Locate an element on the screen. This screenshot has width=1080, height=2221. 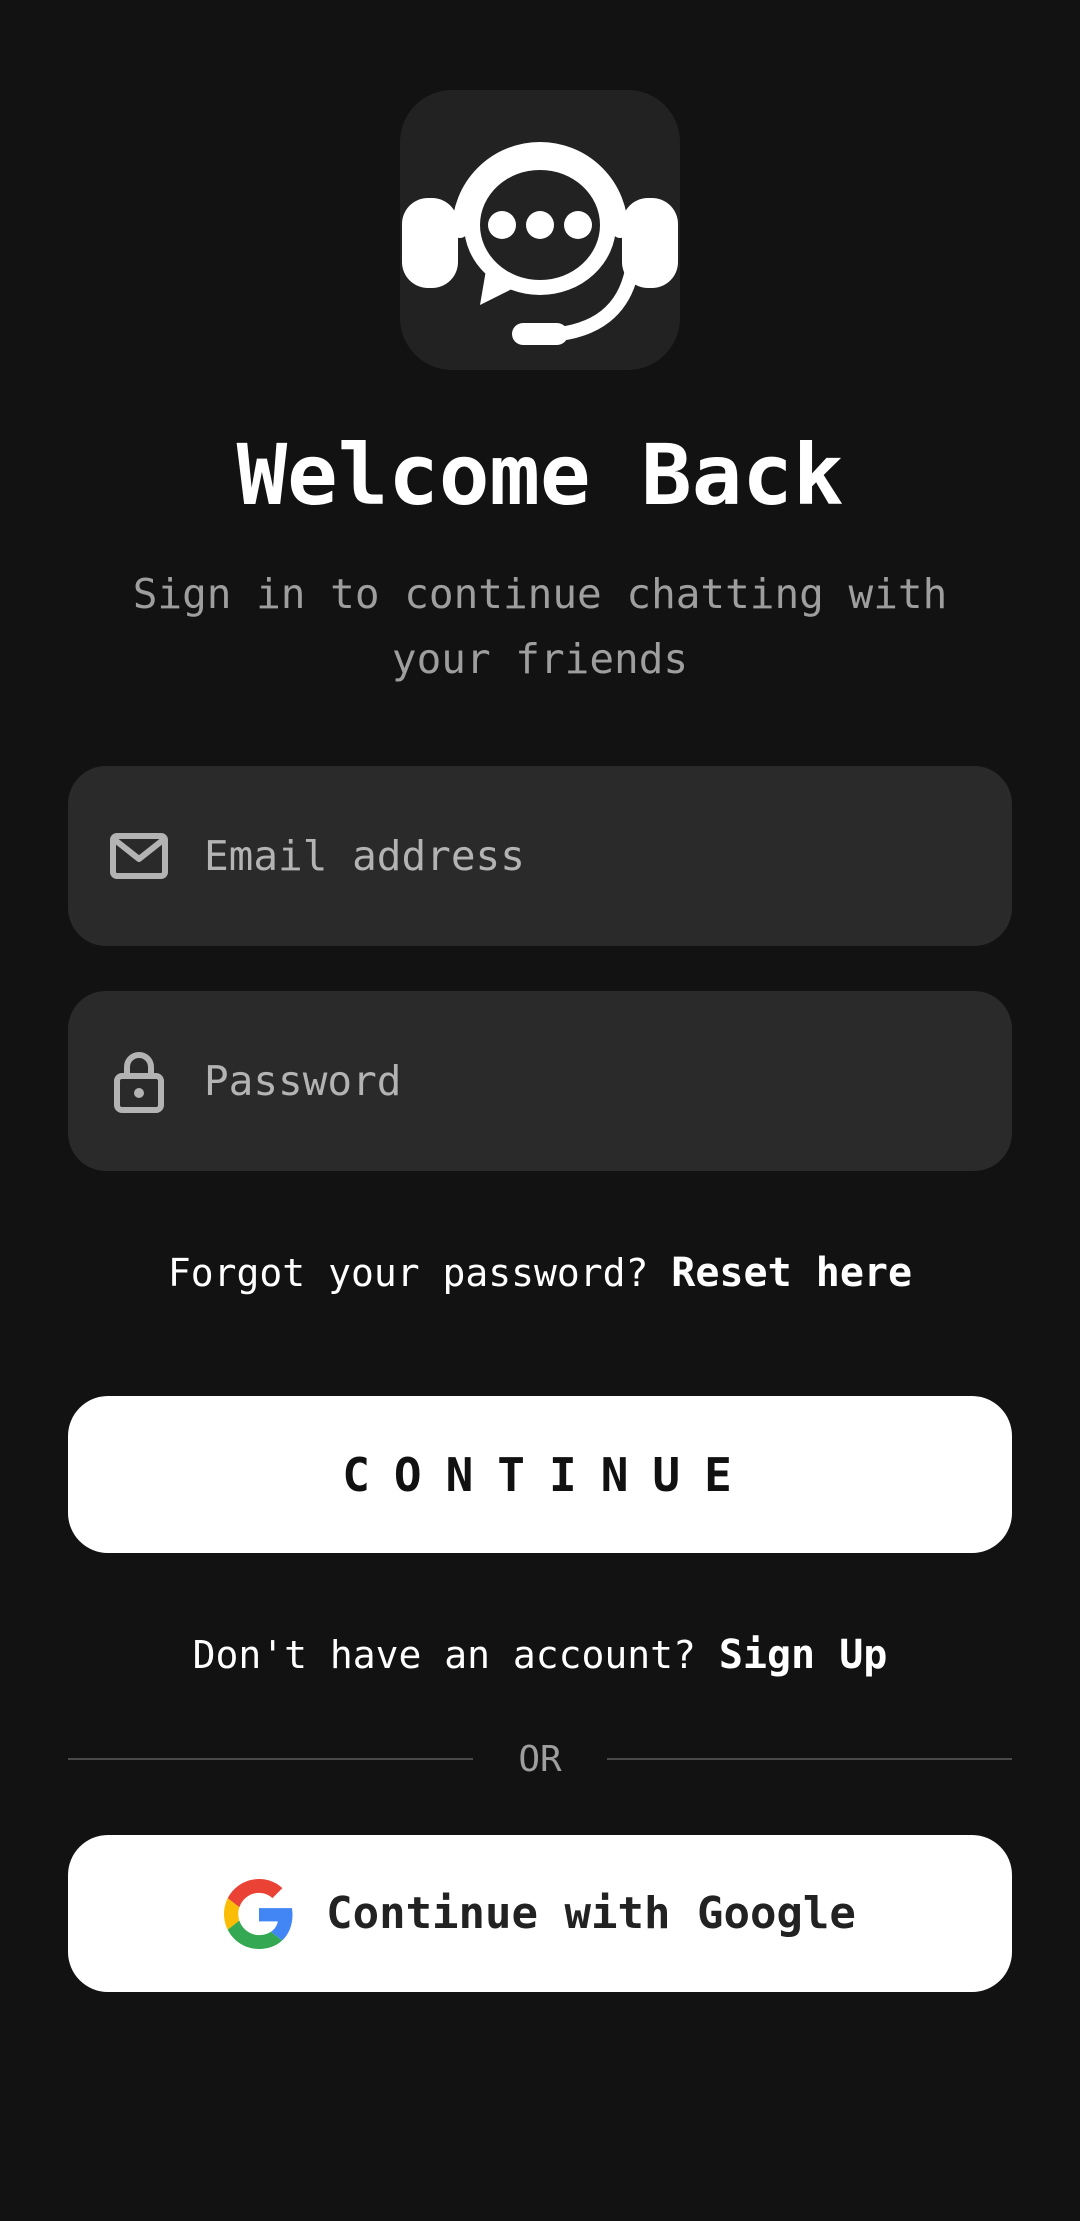
sign-up-link: Sign Up is located at coordinates (803, 1655).